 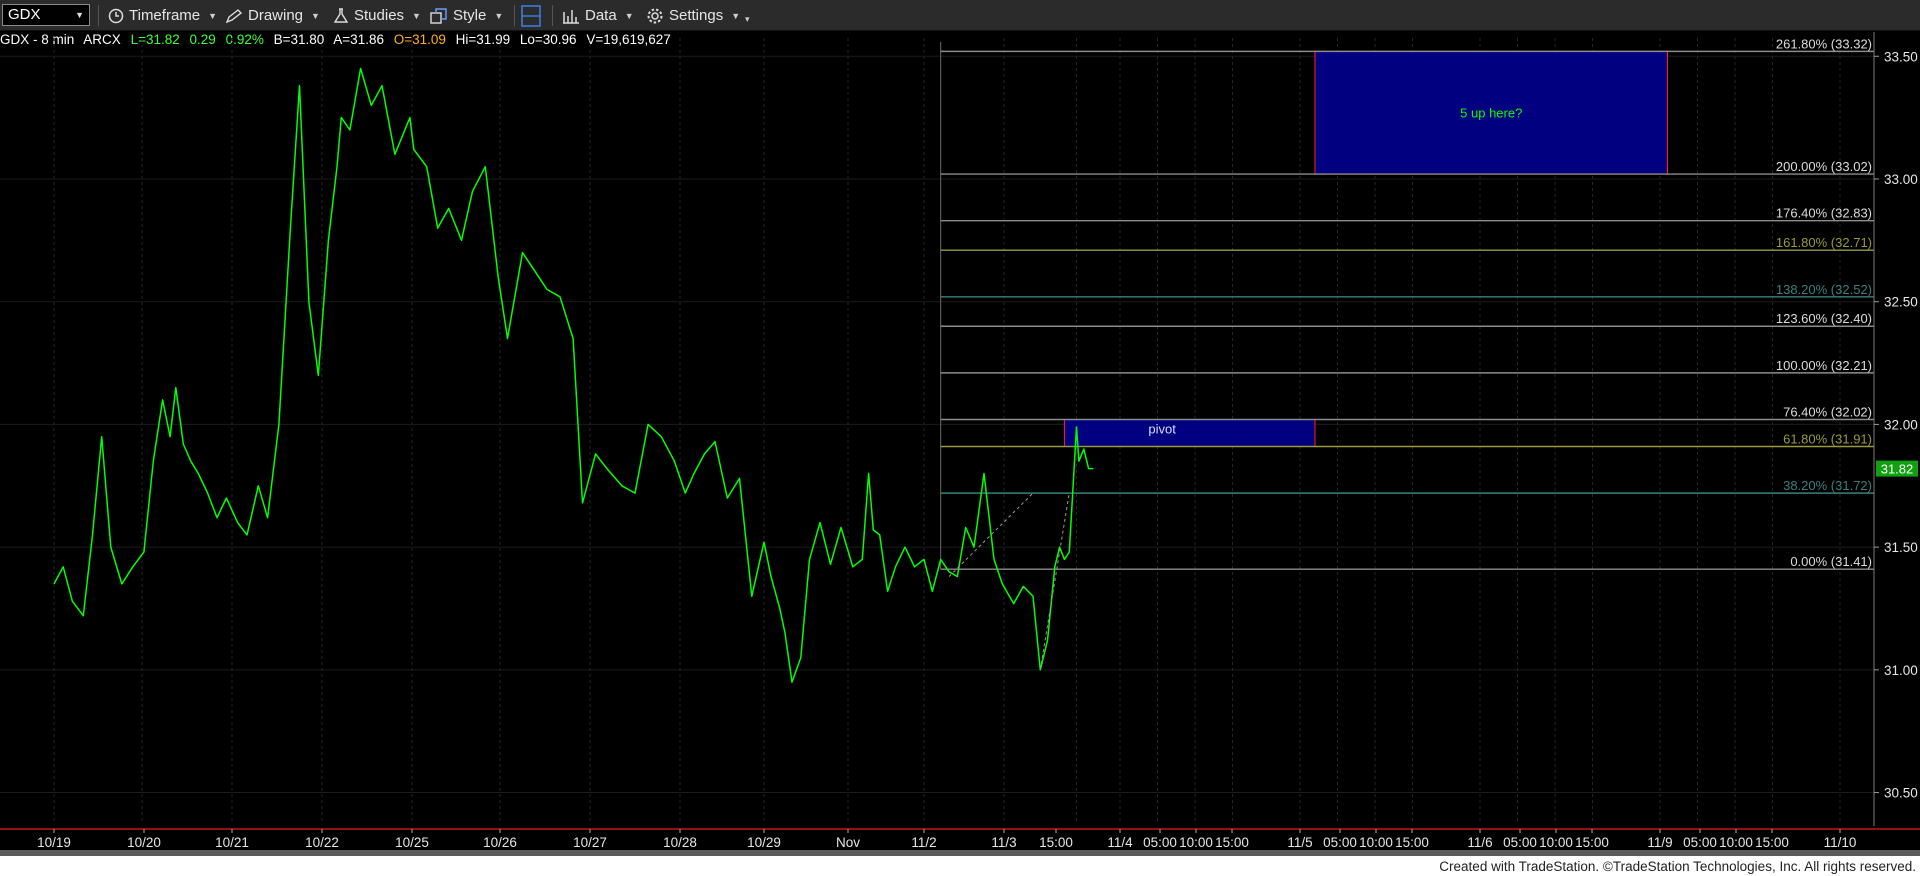 What do you see at coordinates (1824, 318) in the screenshot?
I see `fib-level-label: 123.60% (32.40)` at bounding box center [1824, 318].